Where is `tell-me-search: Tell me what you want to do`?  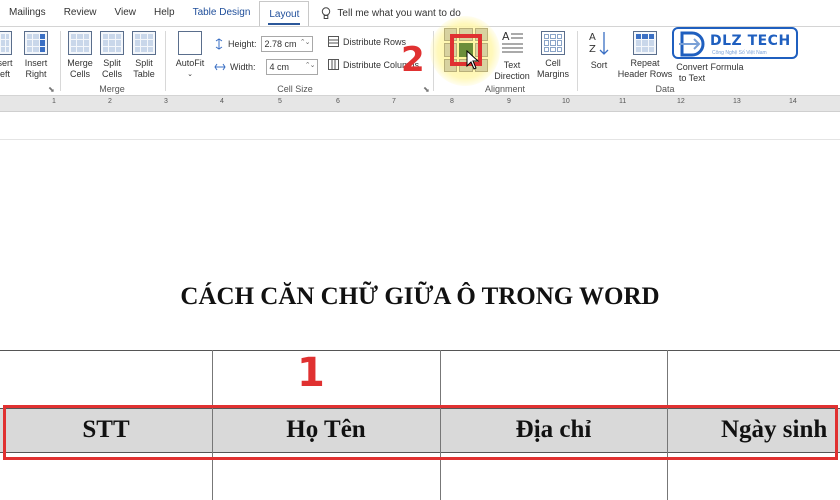
tell-me-search: Tell me what you want to do is located at coordinates (385, 13).